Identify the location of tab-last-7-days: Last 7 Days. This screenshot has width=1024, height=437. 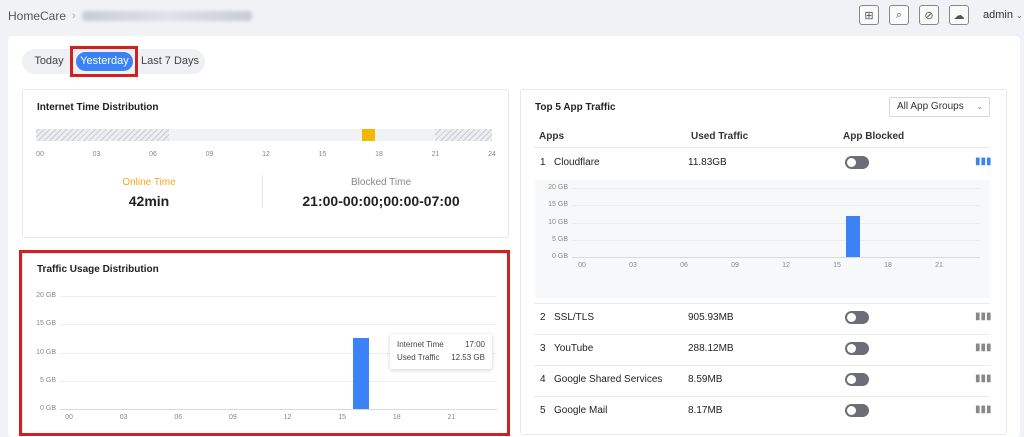
(170, 61).